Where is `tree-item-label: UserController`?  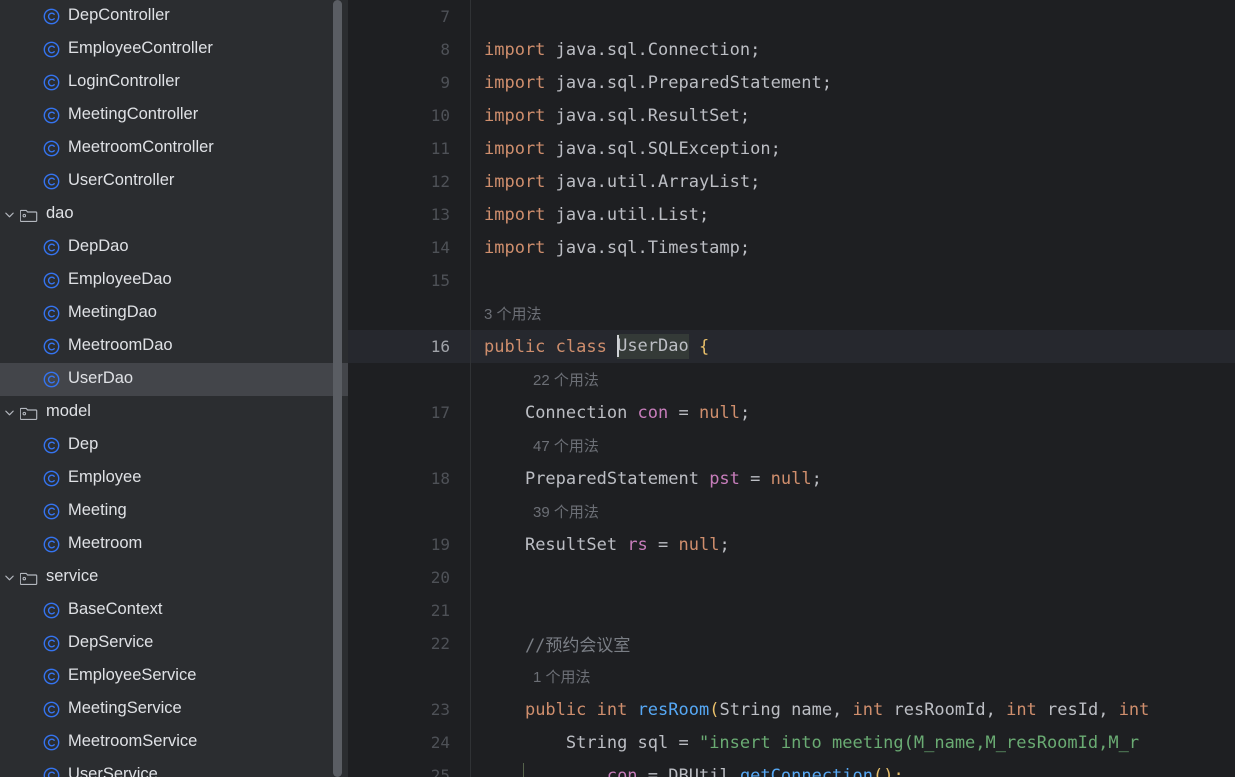
tree-item-label: UserController is located at coordinates (121, 180).